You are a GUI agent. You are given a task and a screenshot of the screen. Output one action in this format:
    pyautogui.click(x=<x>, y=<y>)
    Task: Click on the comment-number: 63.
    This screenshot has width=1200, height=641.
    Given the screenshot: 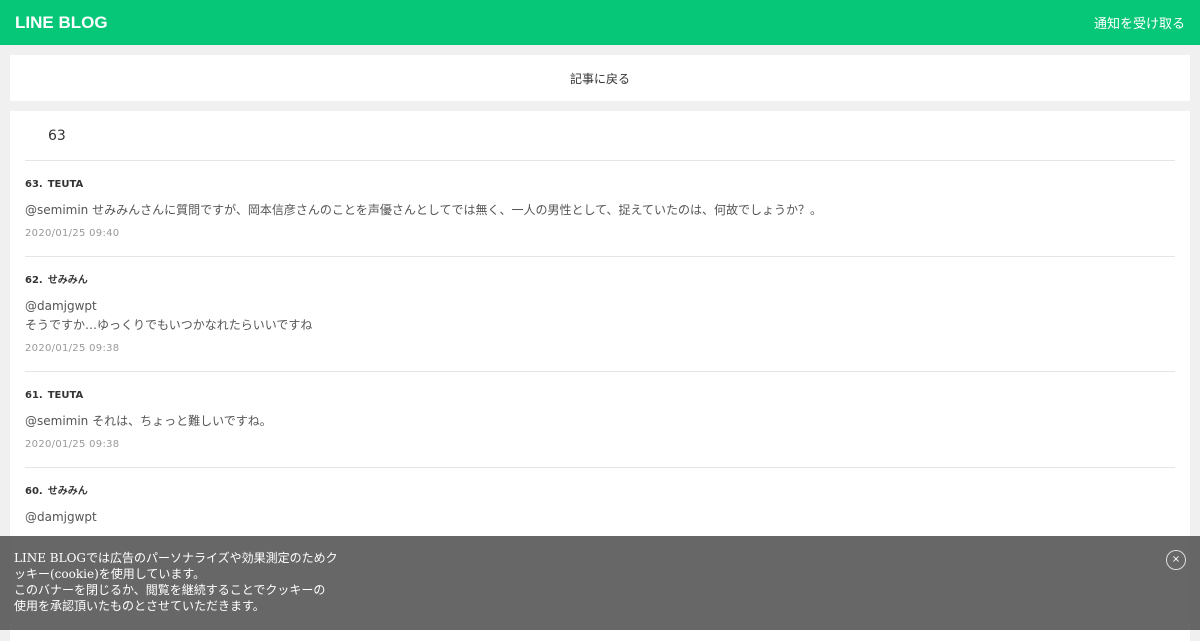 What is the action you would take?
    pyautogui.click(x=34, y=184)
    